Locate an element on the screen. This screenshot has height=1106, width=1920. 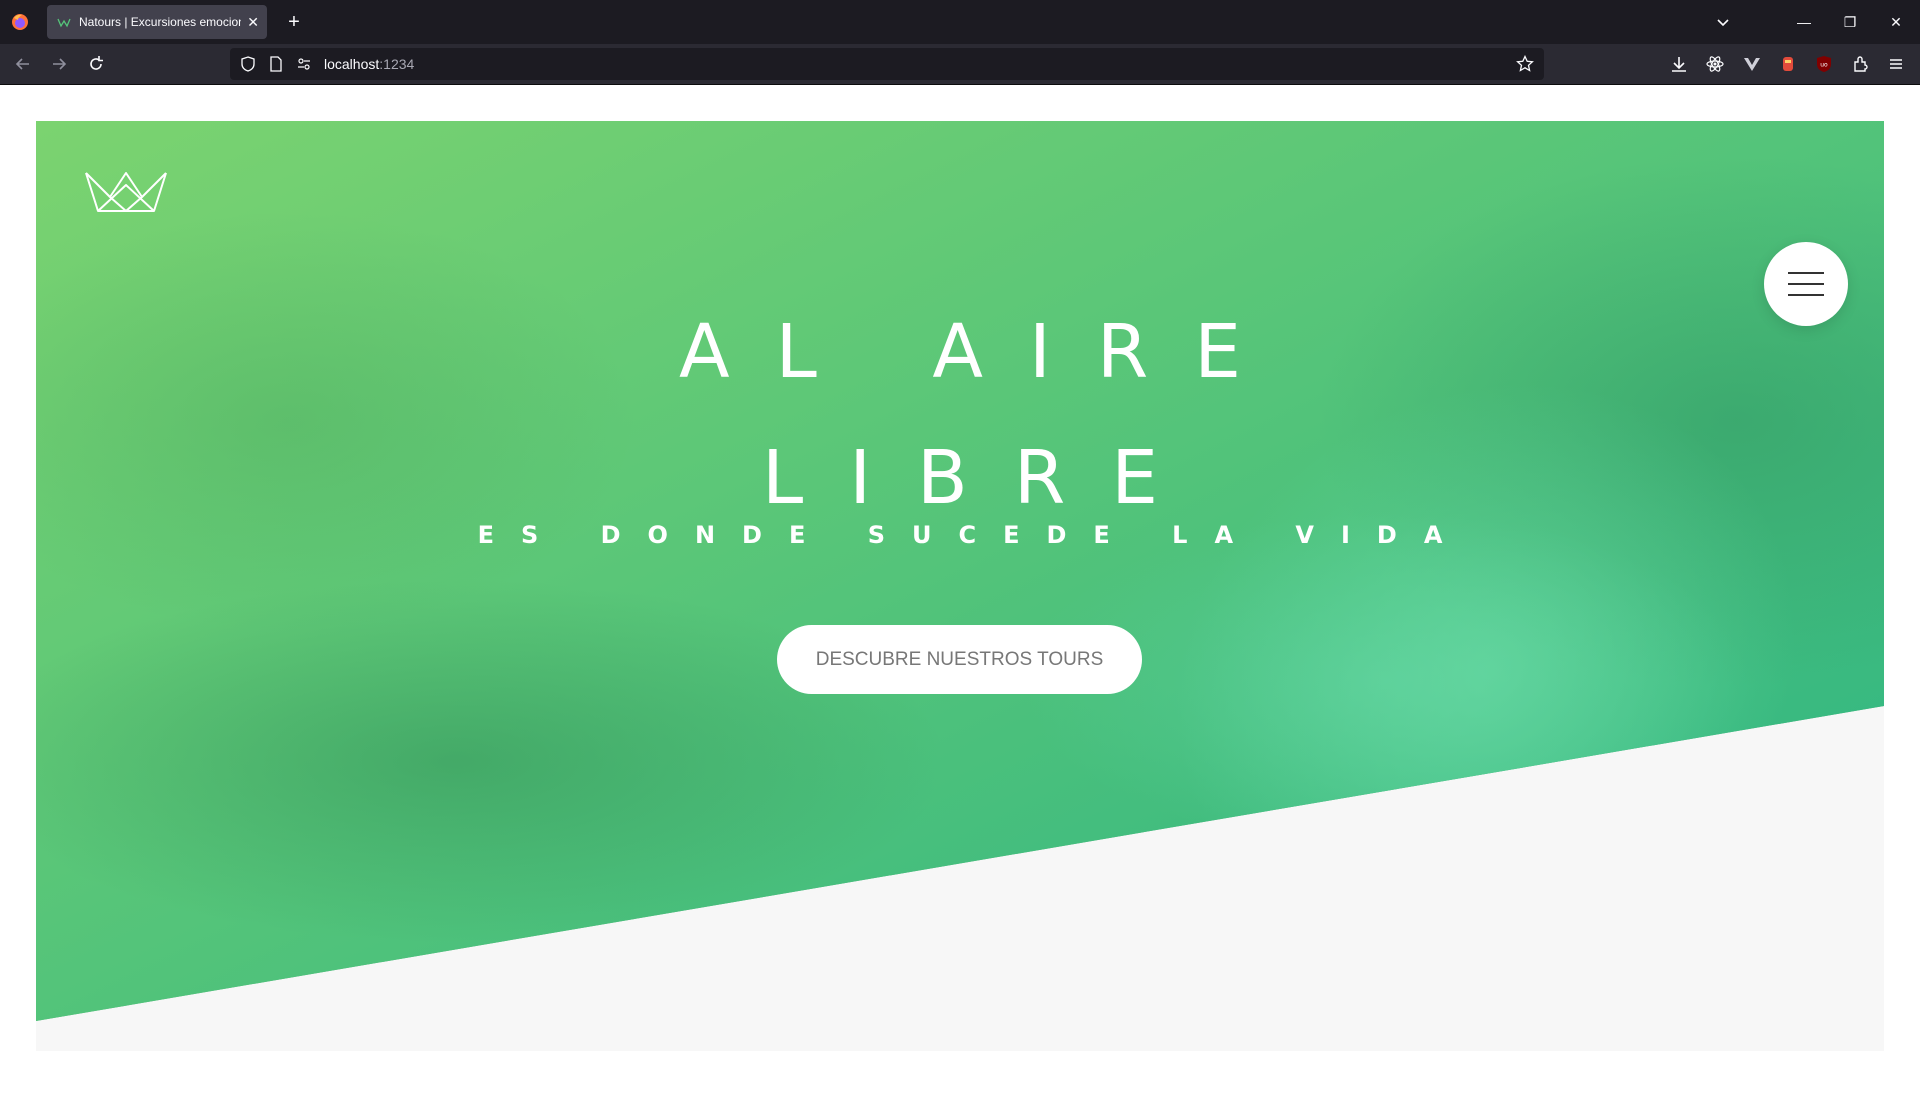
shield-icon is located at coordinates (248, 64).